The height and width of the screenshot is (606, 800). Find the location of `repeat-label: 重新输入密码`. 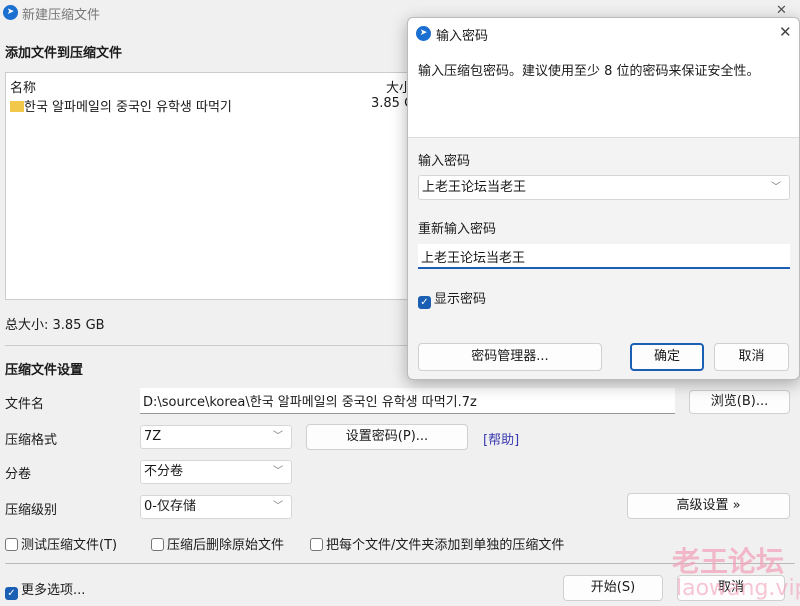

repeat-label: 重新输入密码 is located at coordinates (457, 229).